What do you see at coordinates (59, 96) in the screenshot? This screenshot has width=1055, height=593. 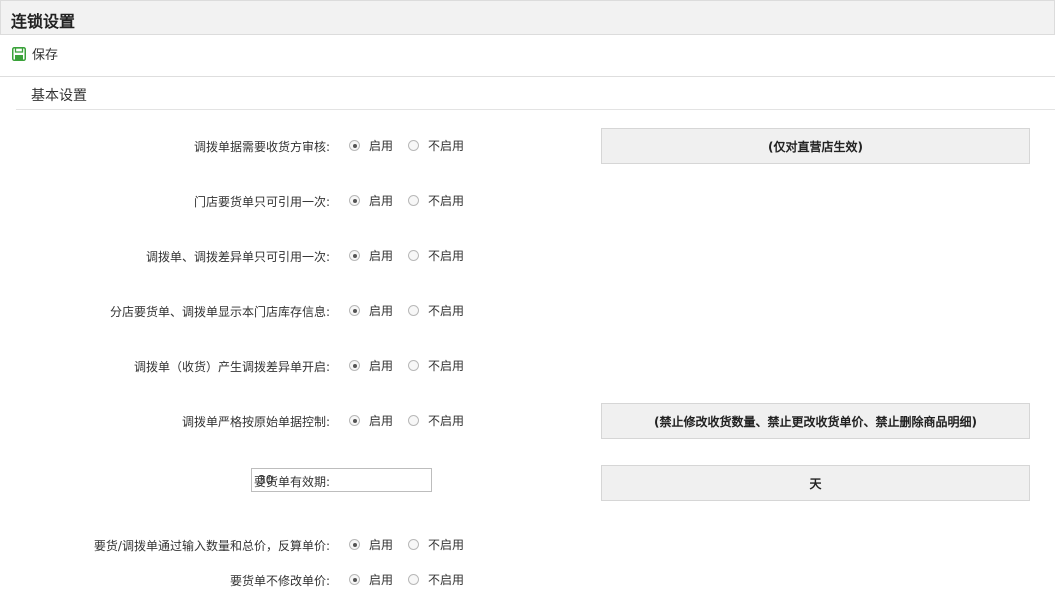 I see `section-title: 基本设置` at bounding box center [59, 96].